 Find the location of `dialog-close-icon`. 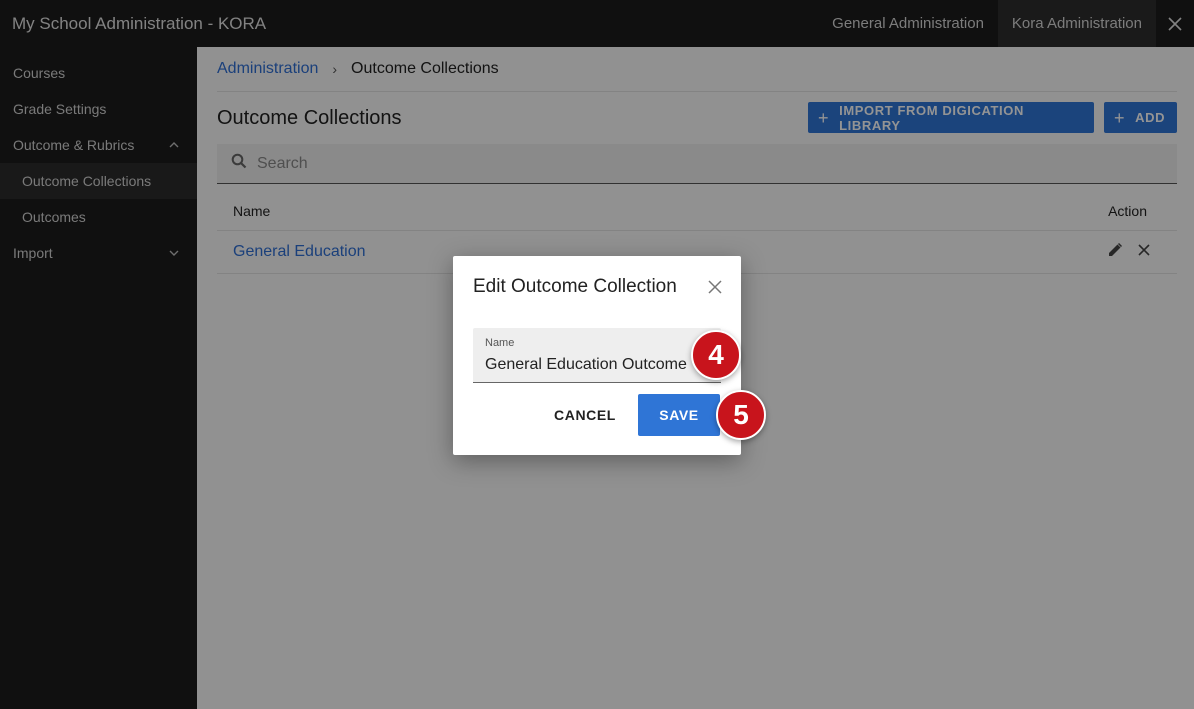

dialog-close-icon is located at coordinates (715, 287).